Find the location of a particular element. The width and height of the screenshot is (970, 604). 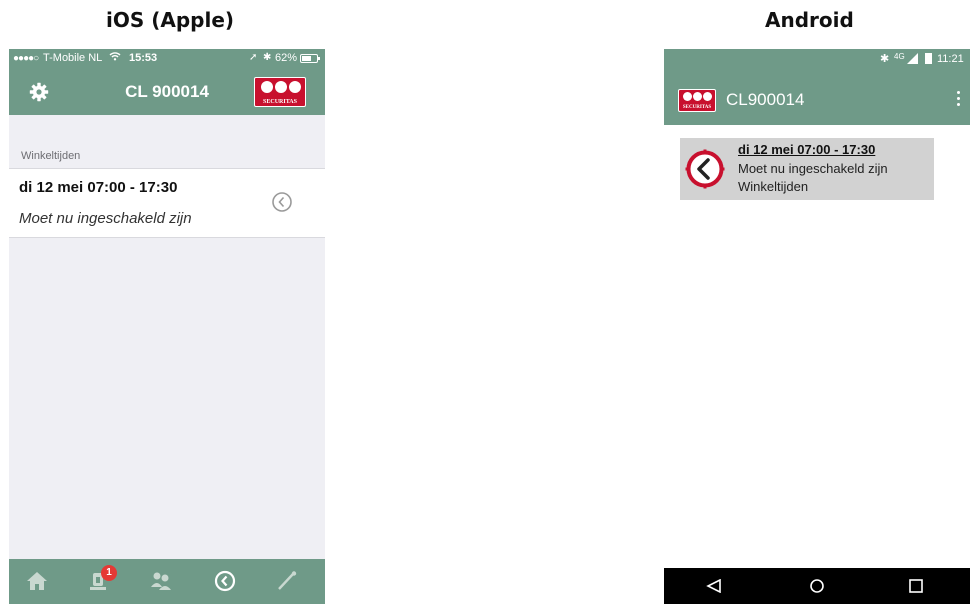

tab-schedule is located at coordinates (225, 581).